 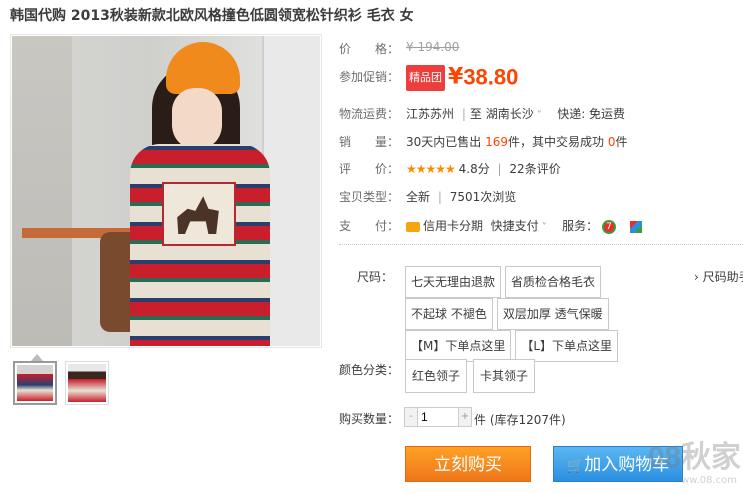 What do you see at coordinates (515, 226) in the screenshot?
I see `quick-pay-select: 快捷支付` at bounding box center [515, 226].